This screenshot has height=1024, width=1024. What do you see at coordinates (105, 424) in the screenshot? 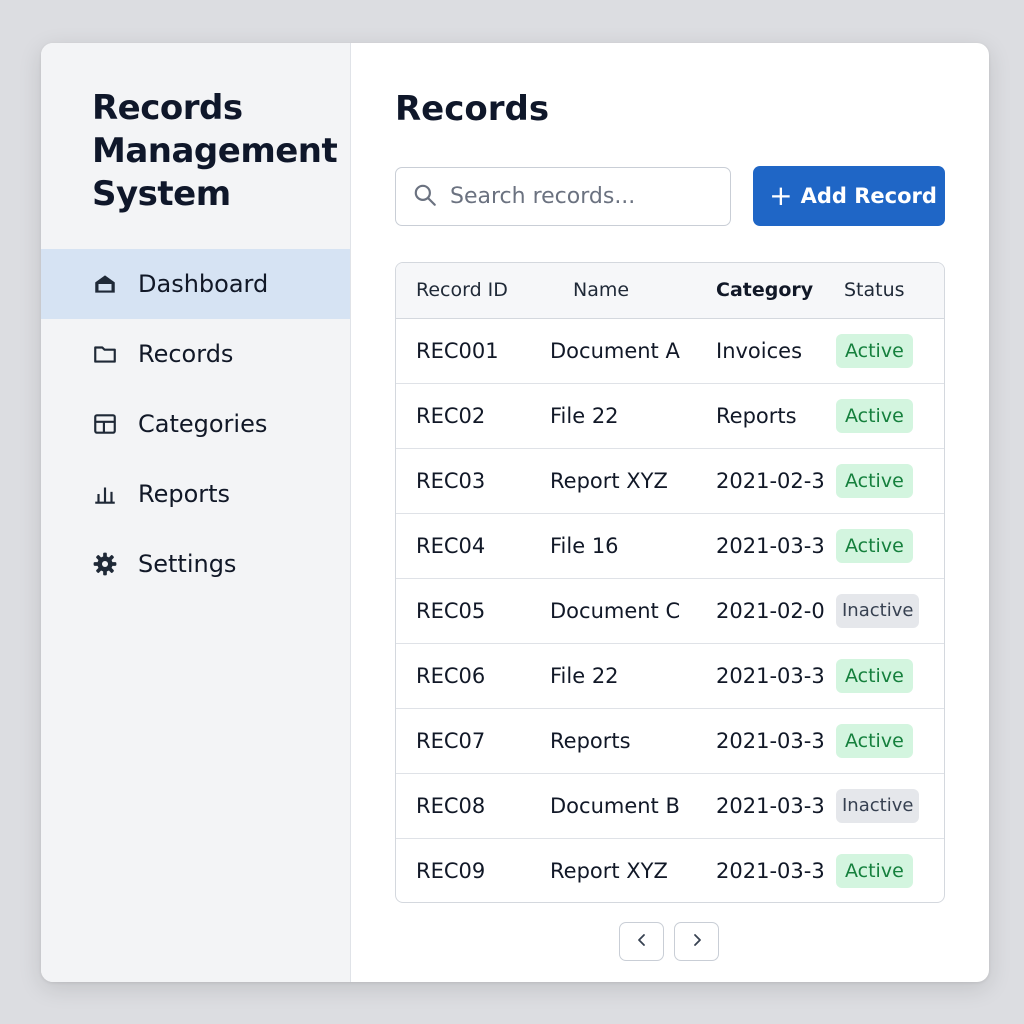
I see `layout-icon` at bounding box center [105, 424].